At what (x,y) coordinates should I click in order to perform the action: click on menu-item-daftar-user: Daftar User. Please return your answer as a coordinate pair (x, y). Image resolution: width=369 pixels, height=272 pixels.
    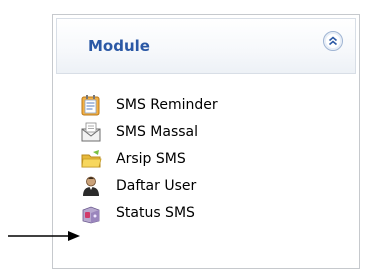
    Looking at the image, I should click on (148, 185).